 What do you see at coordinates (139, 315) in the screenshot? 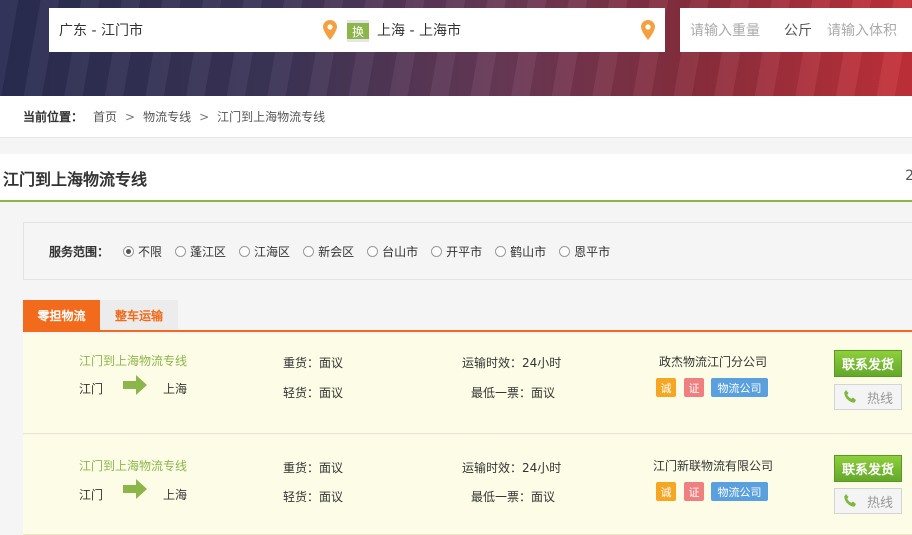
I see `tab-ftl: 整车运输` at bounding box center [139, 315].